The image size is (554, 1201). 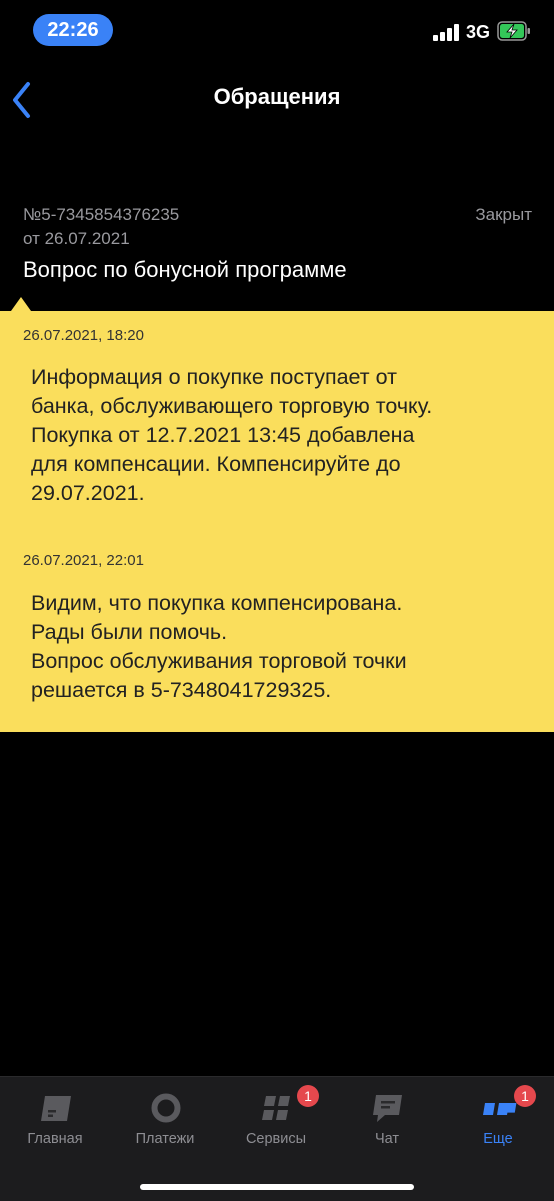 I want to click on tab-label: Сервисы, so click(x=276, y=1139).